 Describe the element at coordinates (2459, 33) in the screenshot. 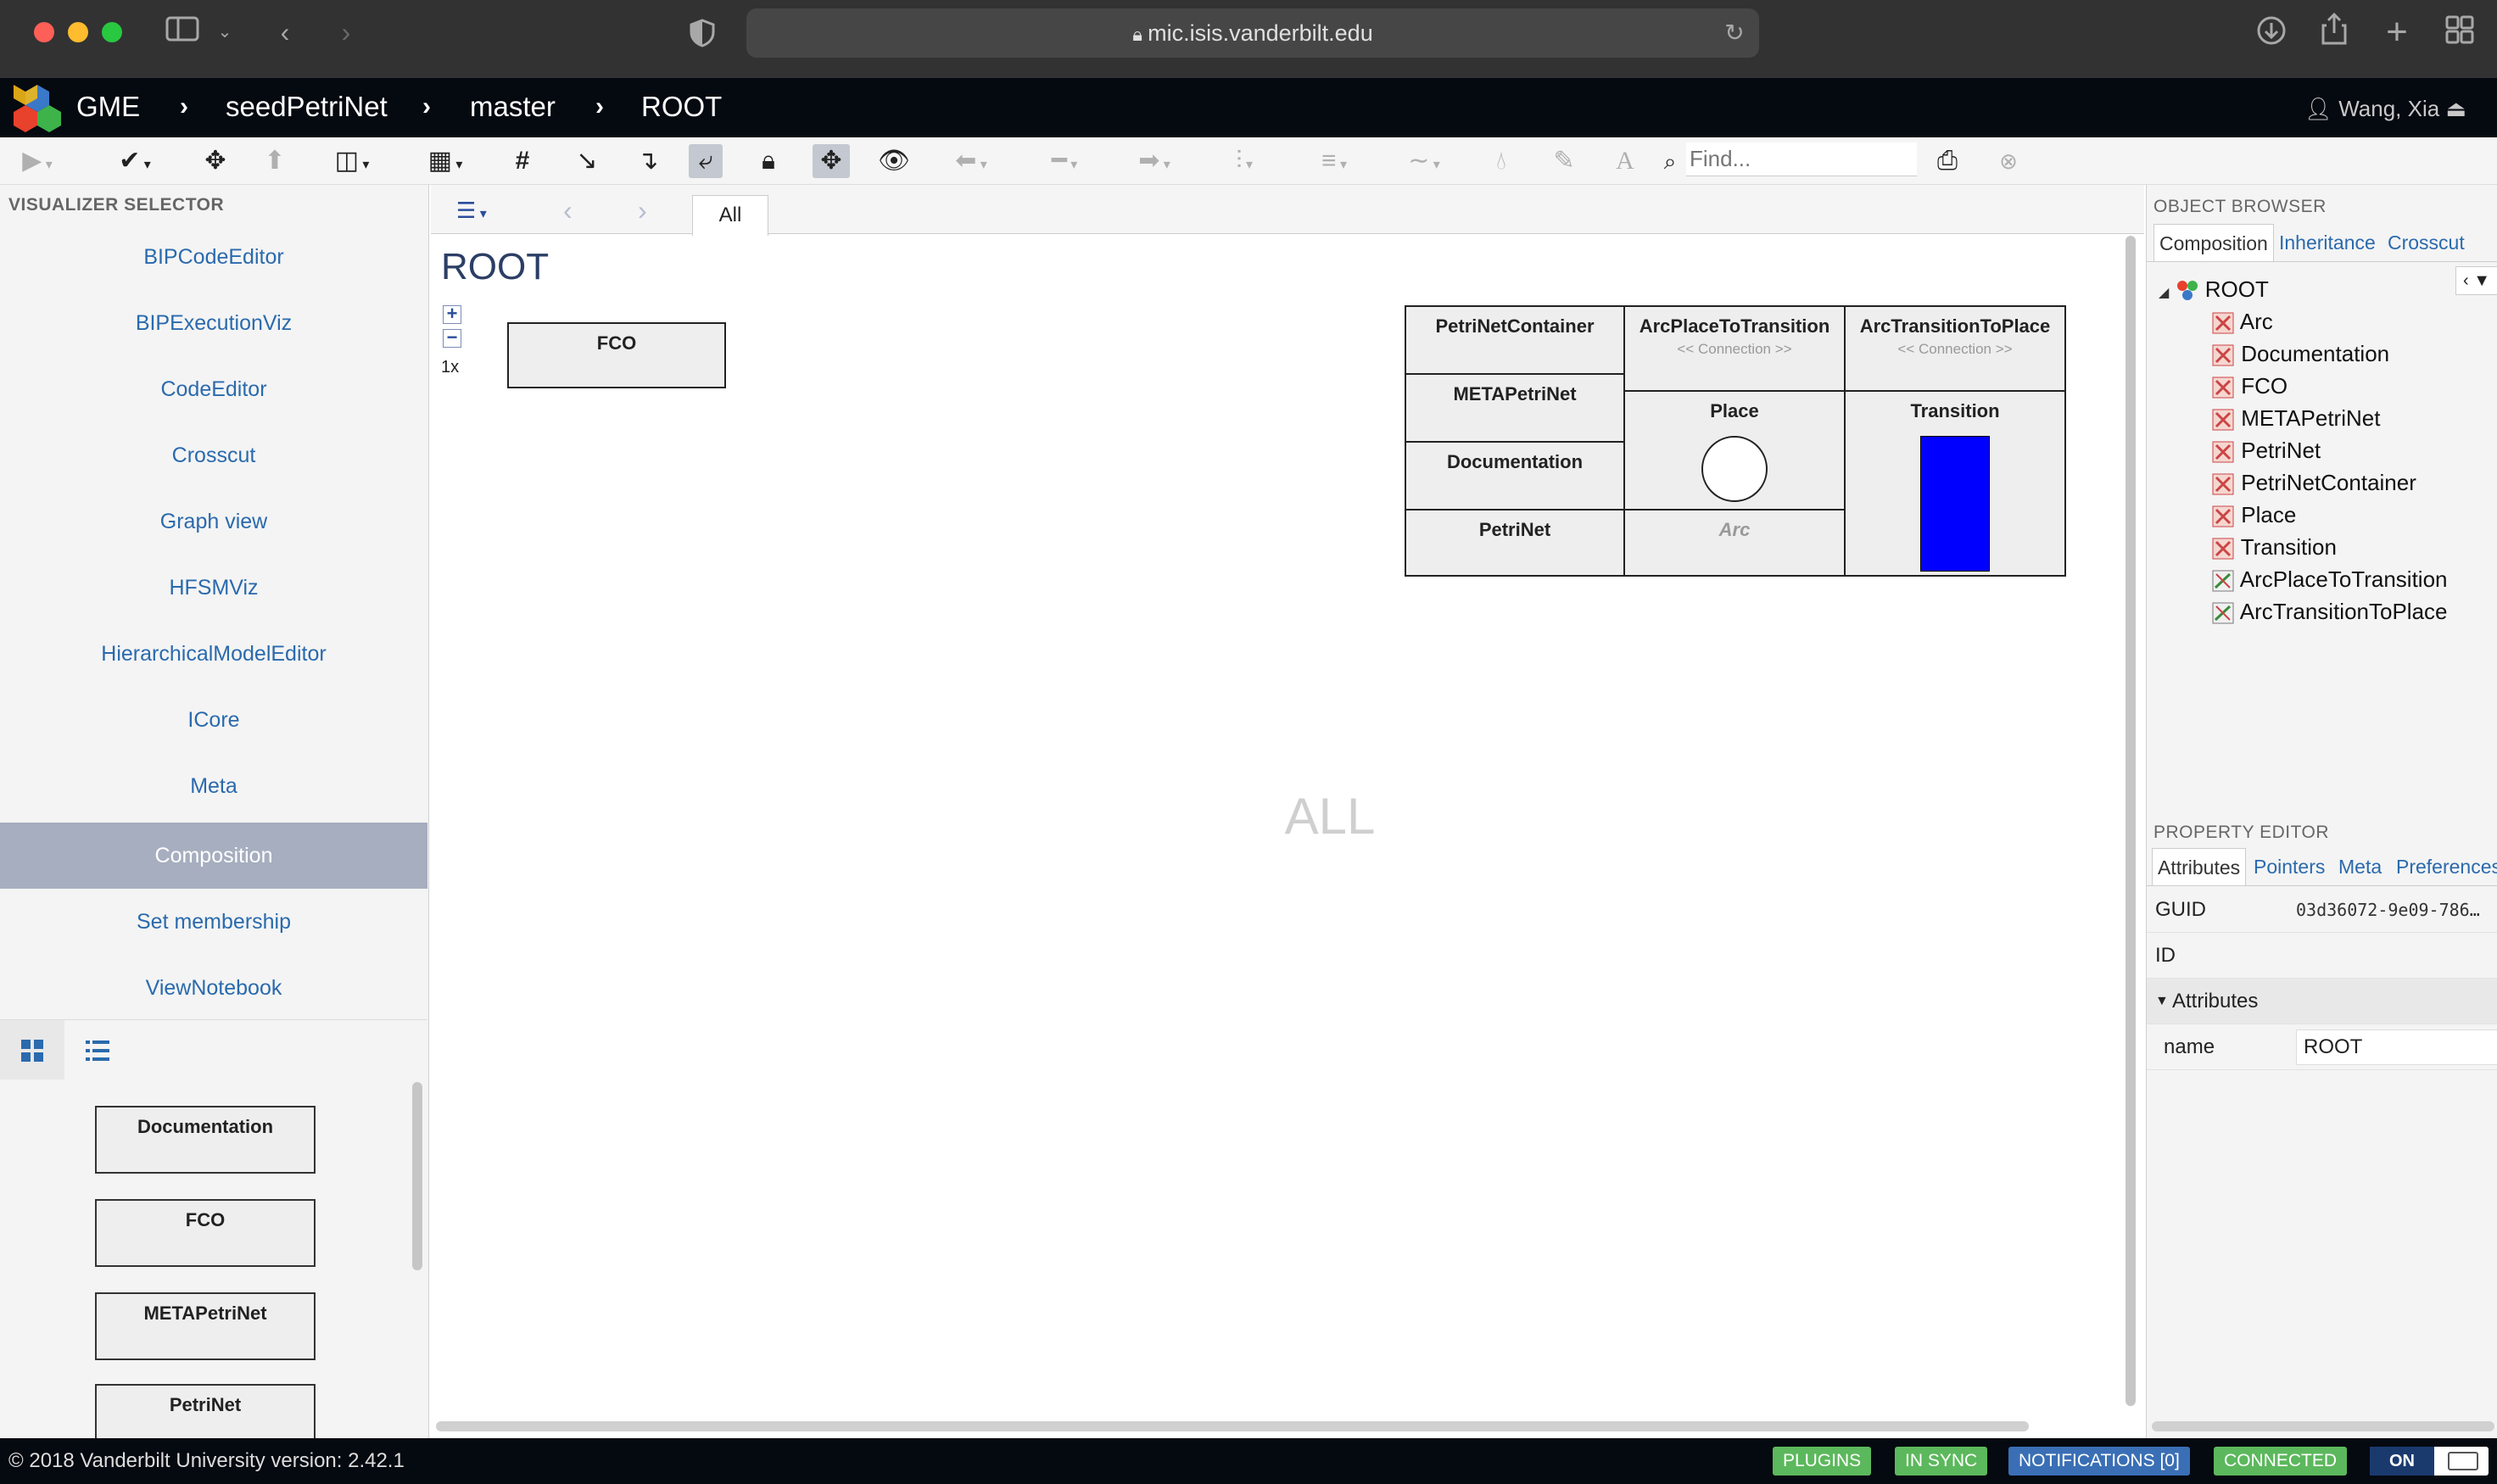

I see `tab-overview-icon` at that location.